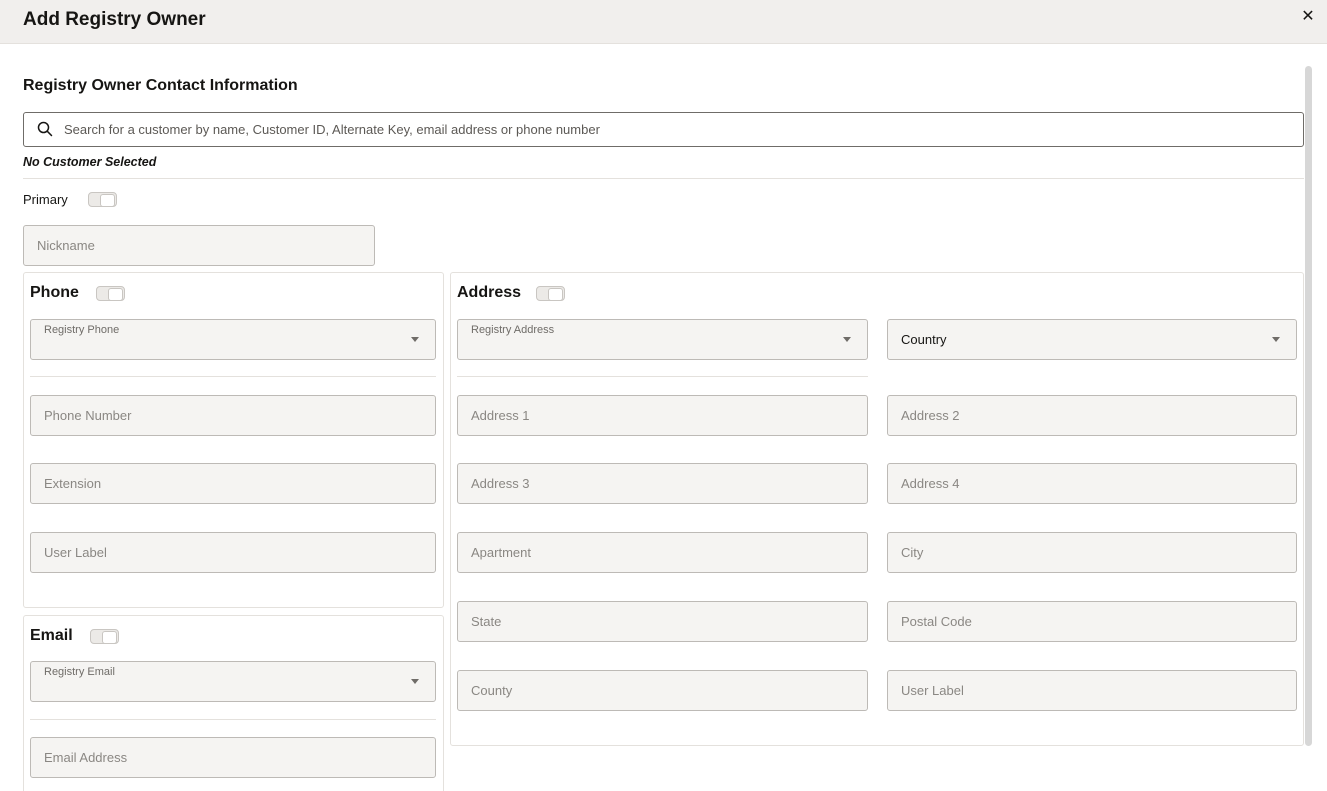  I want to click on phone-separator, so click(233, 376).